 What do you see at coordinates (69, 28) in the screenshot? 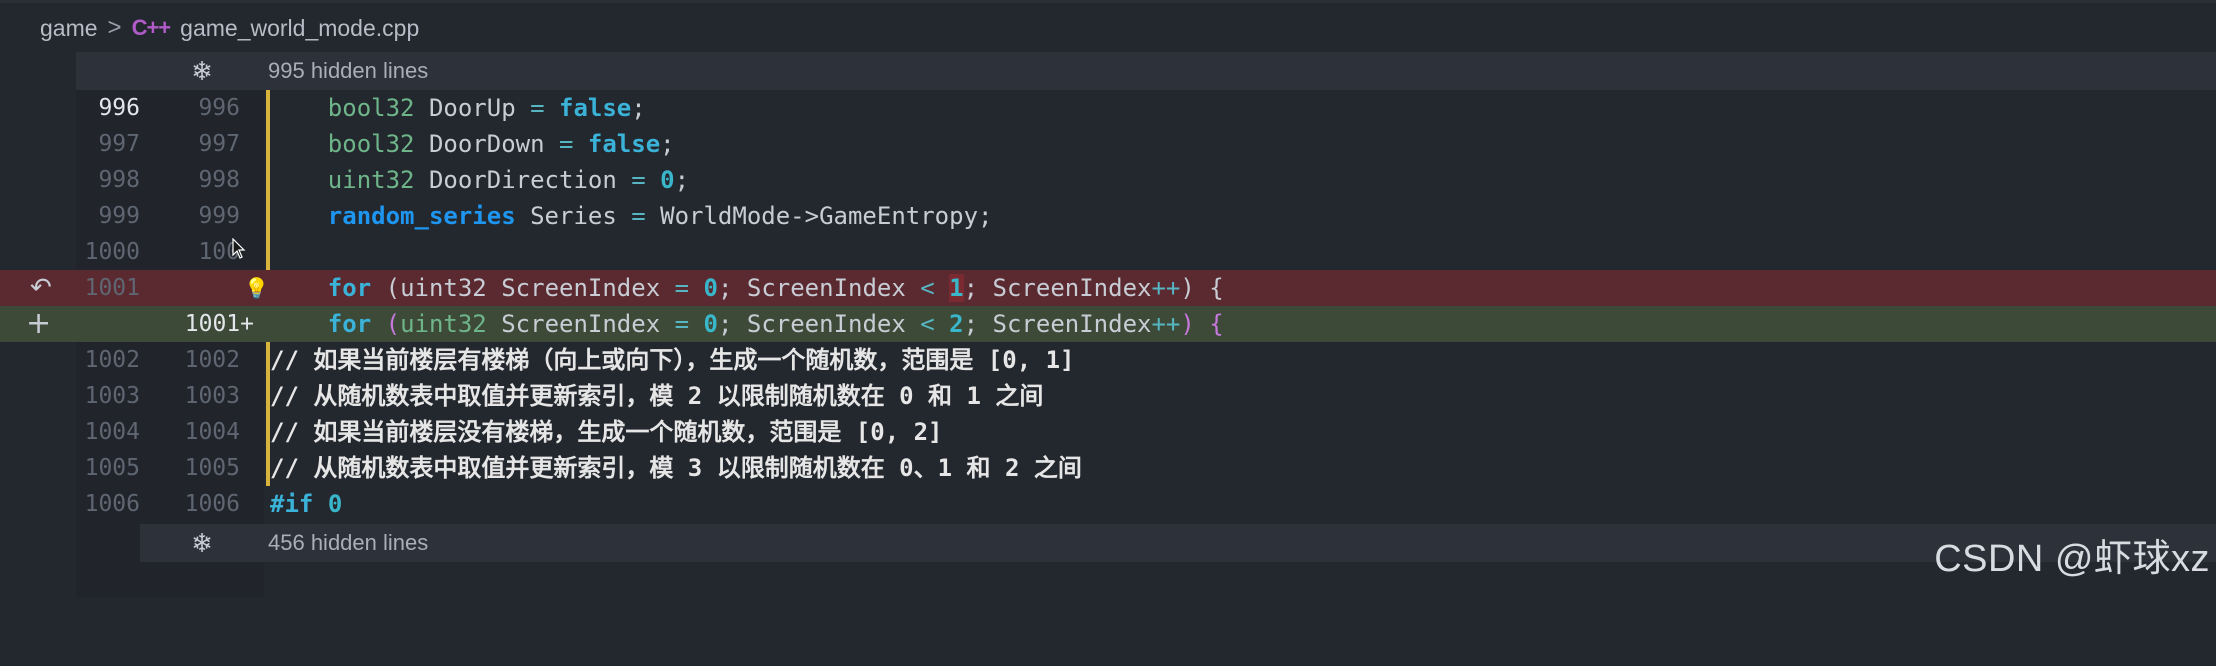
I see `breadcrumb-folder: game` at bounding box center [69, 28].